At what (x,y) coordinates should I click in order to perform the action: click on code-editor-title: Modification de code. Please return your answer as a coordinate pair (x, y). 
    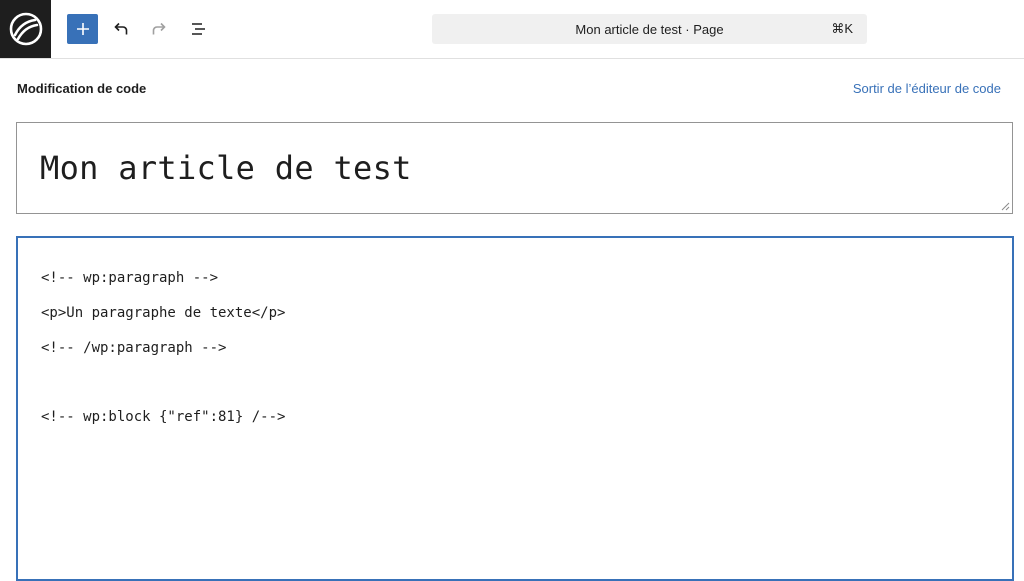
    Looking at the image, I should click on (82, 88).